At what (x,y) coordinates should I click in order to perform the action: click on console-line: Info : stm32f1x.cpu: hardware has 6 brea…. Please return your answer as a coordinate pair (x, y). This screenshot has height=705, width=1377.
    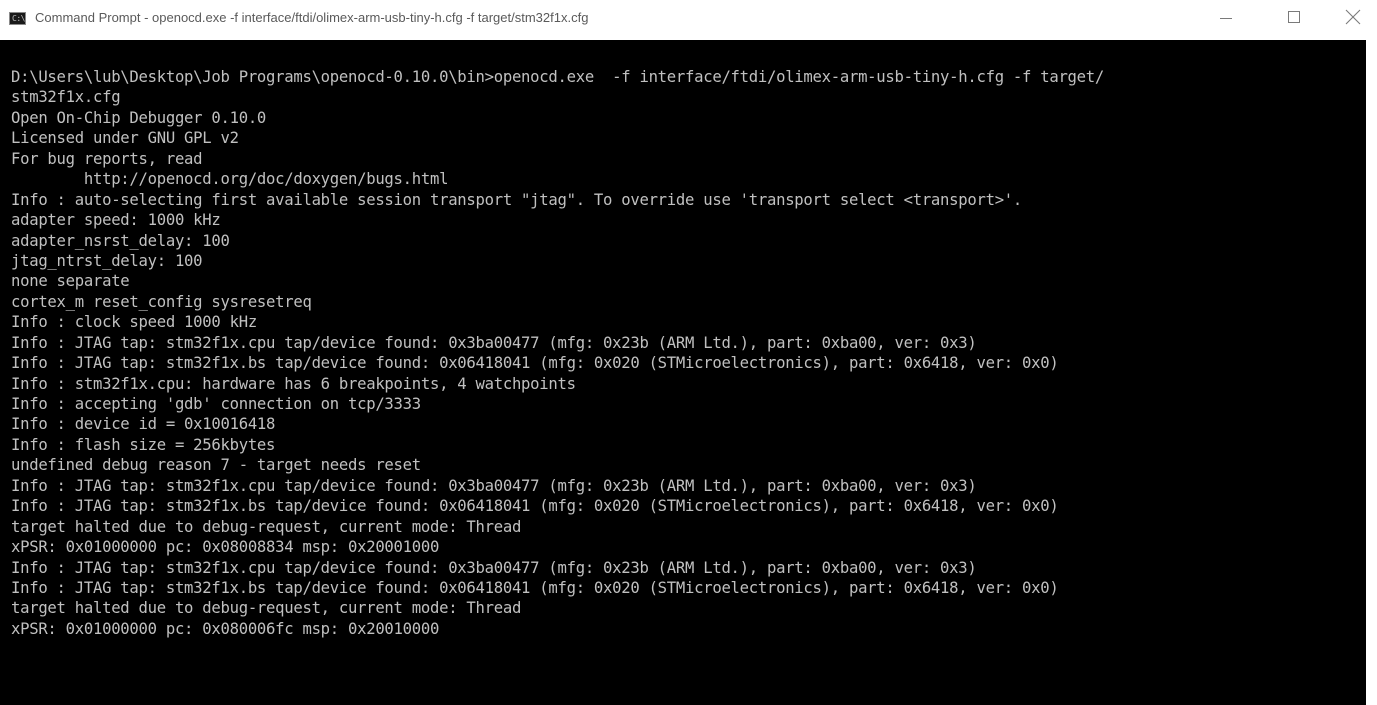
    Looking at the image, I should click on (293, 383).